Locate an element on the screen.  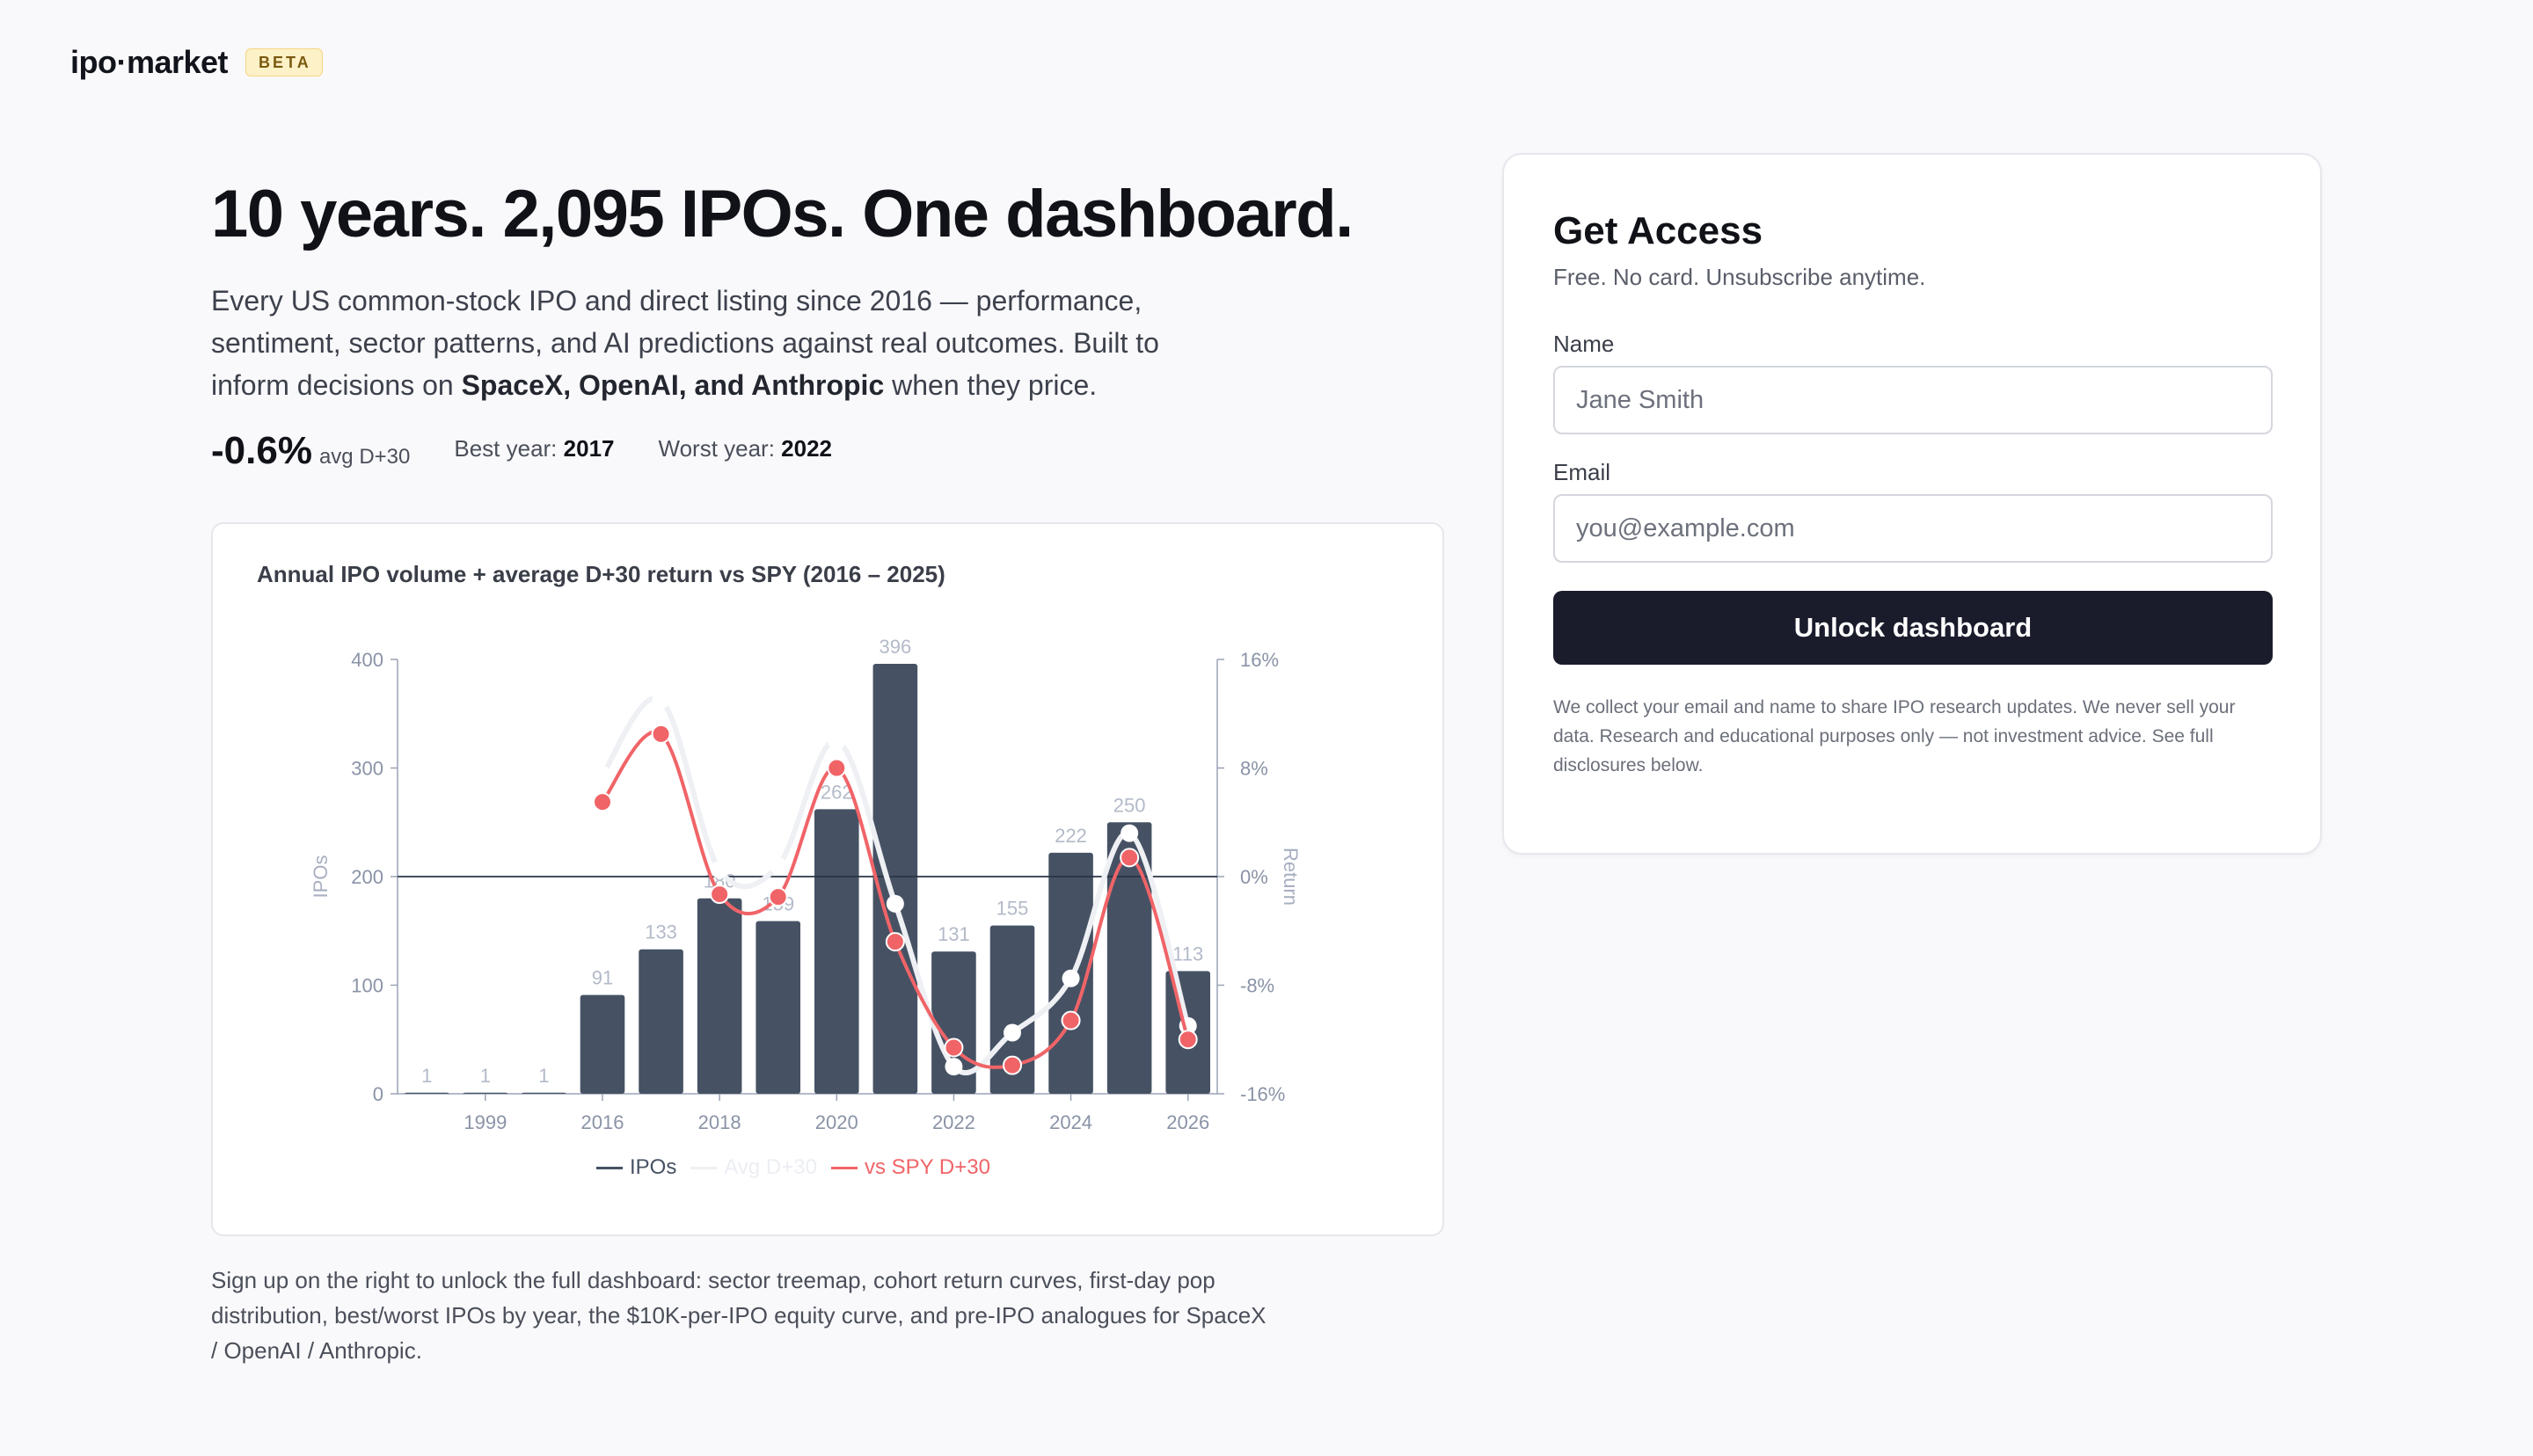
worst-year: Worst year: 2022 is located at coordinates (746, 448).